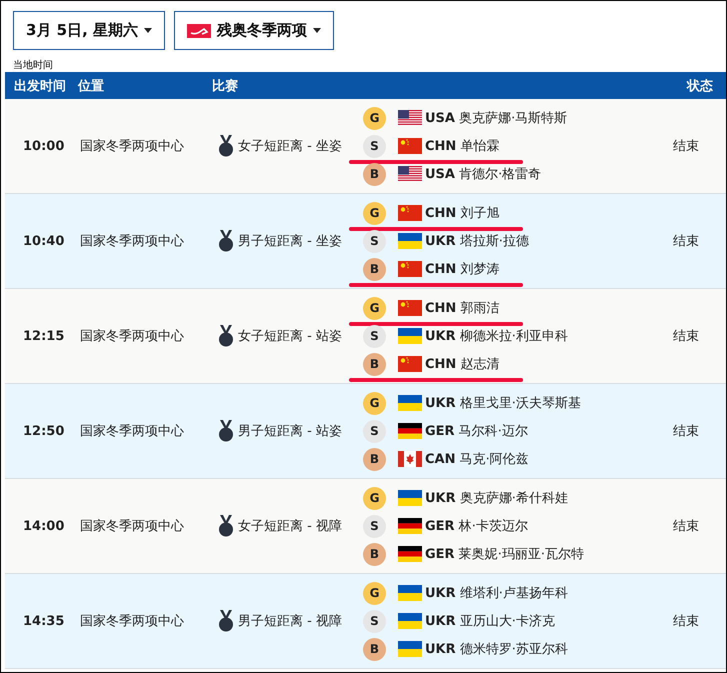 The width and height of the screenshot is (727, 673). What do you see at coordinates (496, 118) in the screenshot?
I see `athlete-name: USA 奥克萨娜·马斯特斯` at bounding box center [496, 118].